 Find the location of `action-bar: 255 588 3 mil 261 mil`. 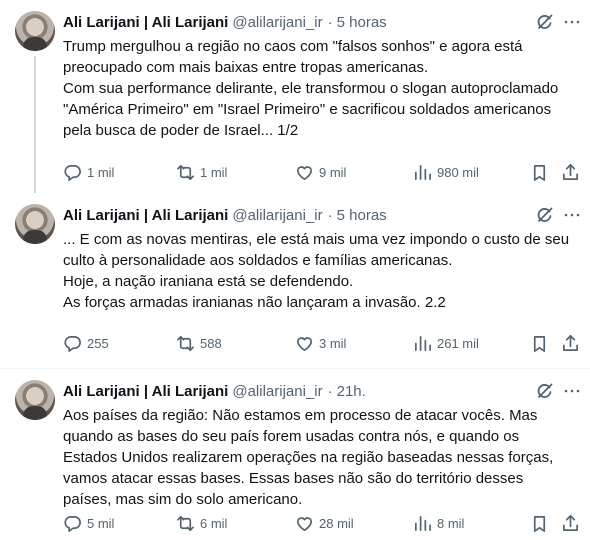

action-bar: 255 588 3 mil 261 mil is located at coordinates (325, 343).